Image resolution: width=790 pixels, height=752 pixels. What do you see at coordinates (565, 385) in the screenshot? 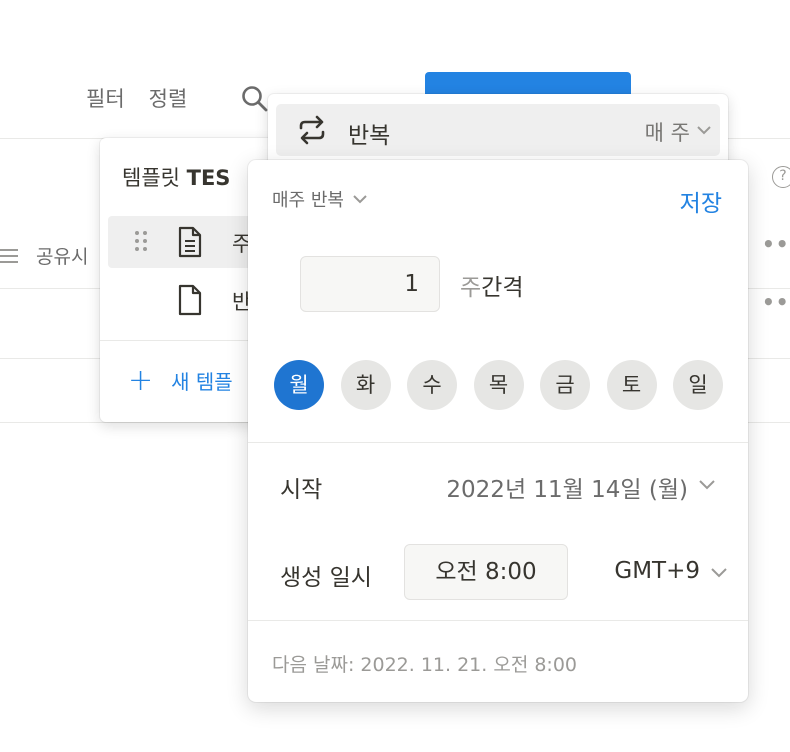
I see `day-toggle-fri: 금` at bounding box center [565, 385].